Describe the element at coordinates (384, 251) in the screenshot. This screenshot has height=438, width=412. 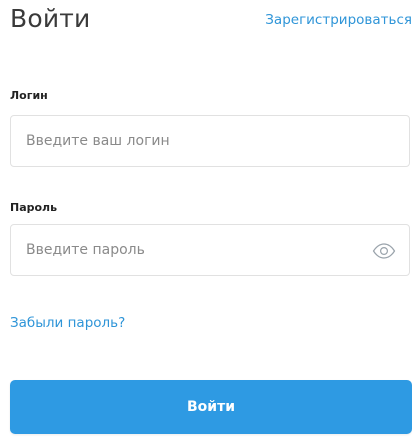
I see `eye-icon` at that location.